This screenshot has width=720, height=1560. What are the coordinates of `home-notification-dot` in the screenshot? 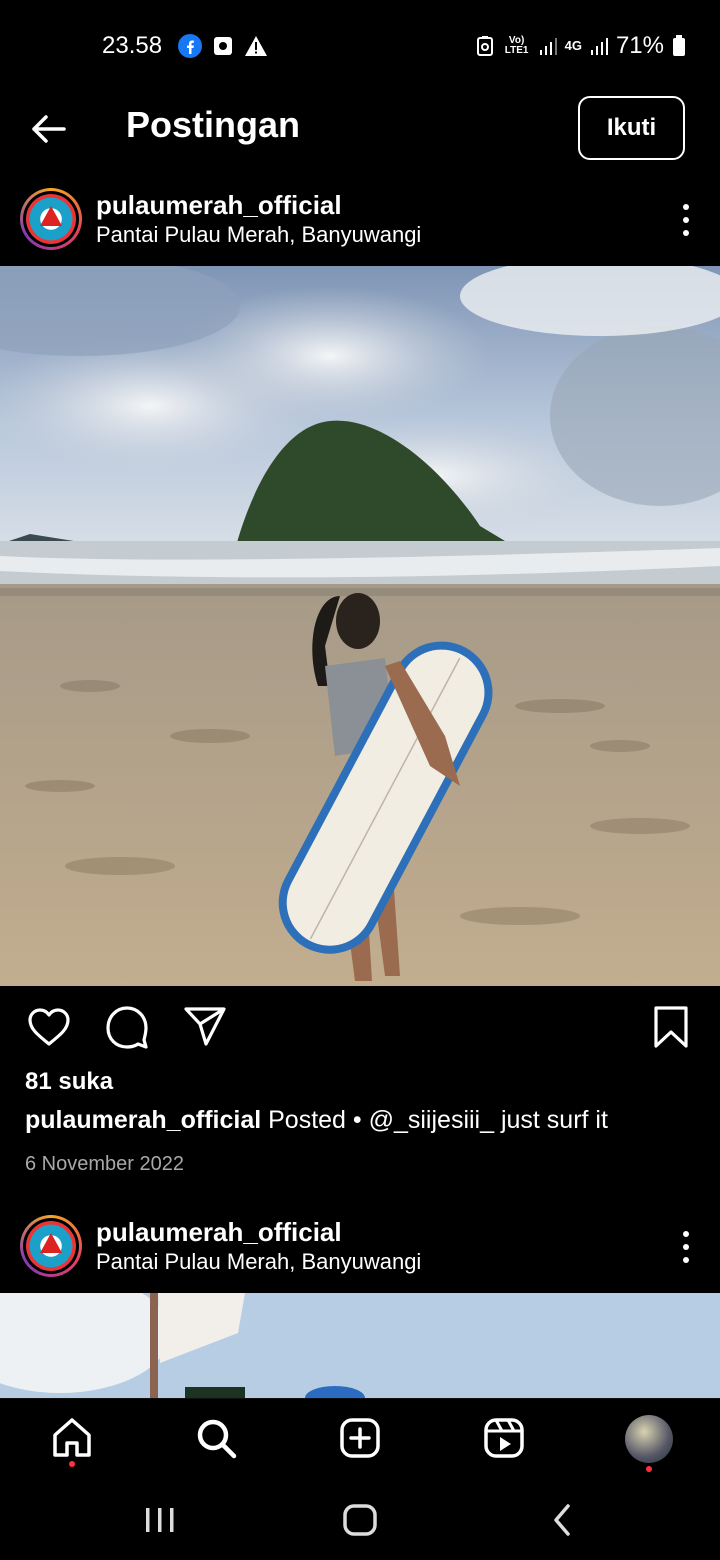 It's located at (72, 1464).